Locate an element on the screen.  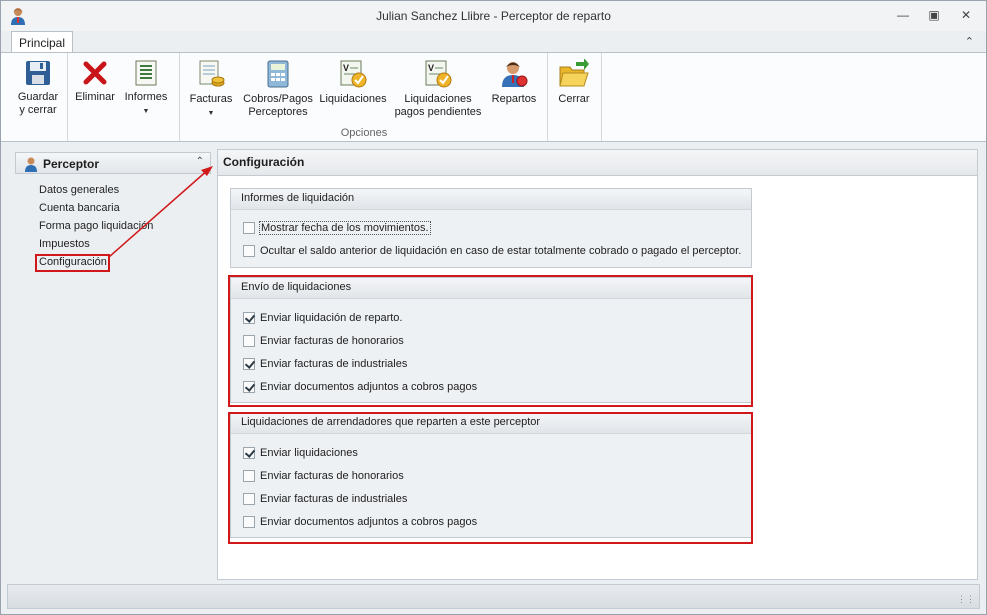
distributions-button: Repartos is located at coordinates (514, 82).